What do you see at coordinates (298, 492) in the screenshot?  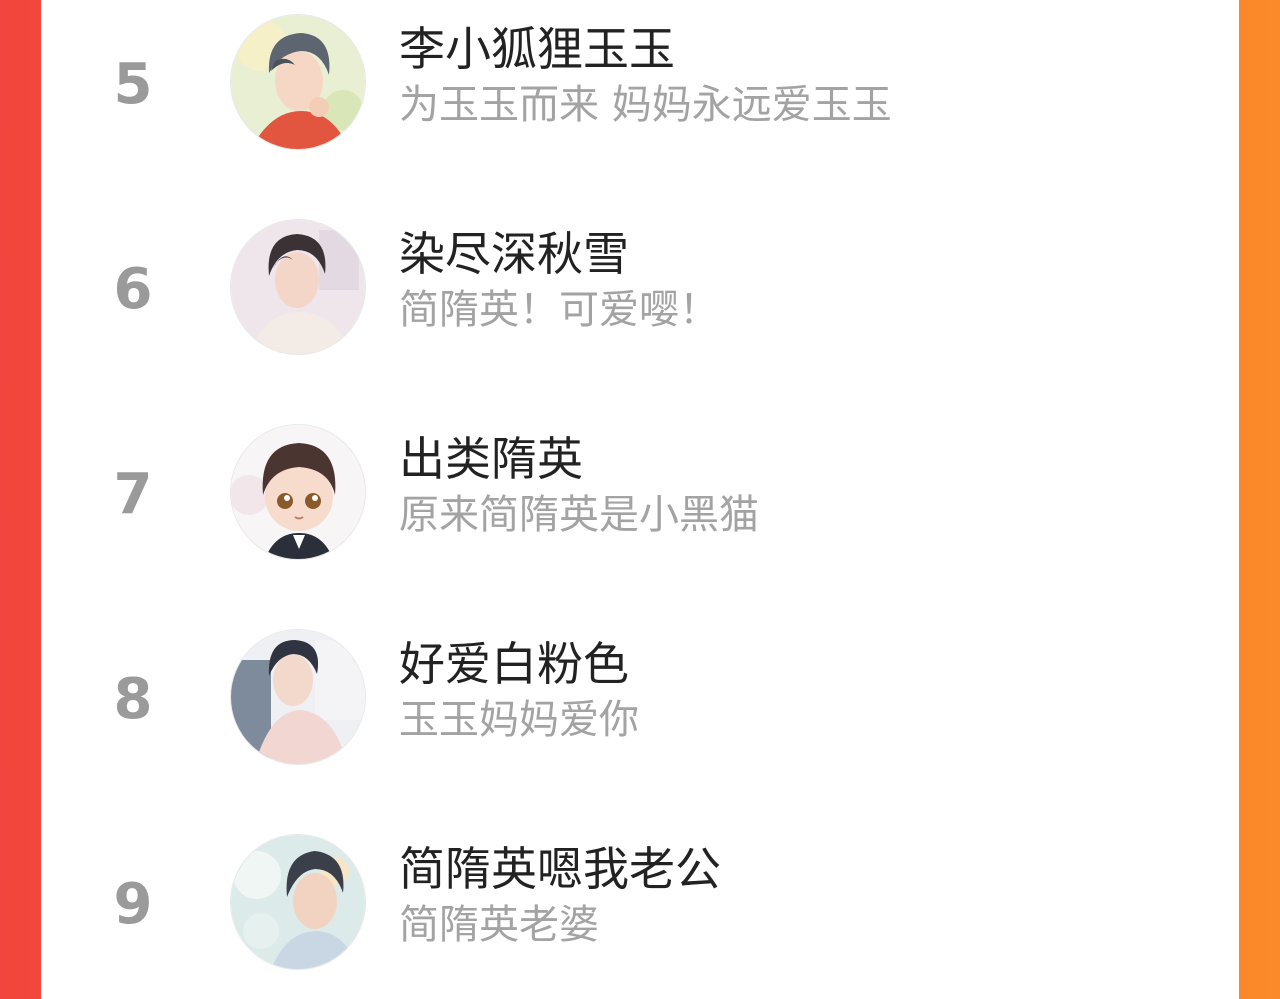 I see `avatar-chibi-boy-icon` at bounding box center [298, 492].